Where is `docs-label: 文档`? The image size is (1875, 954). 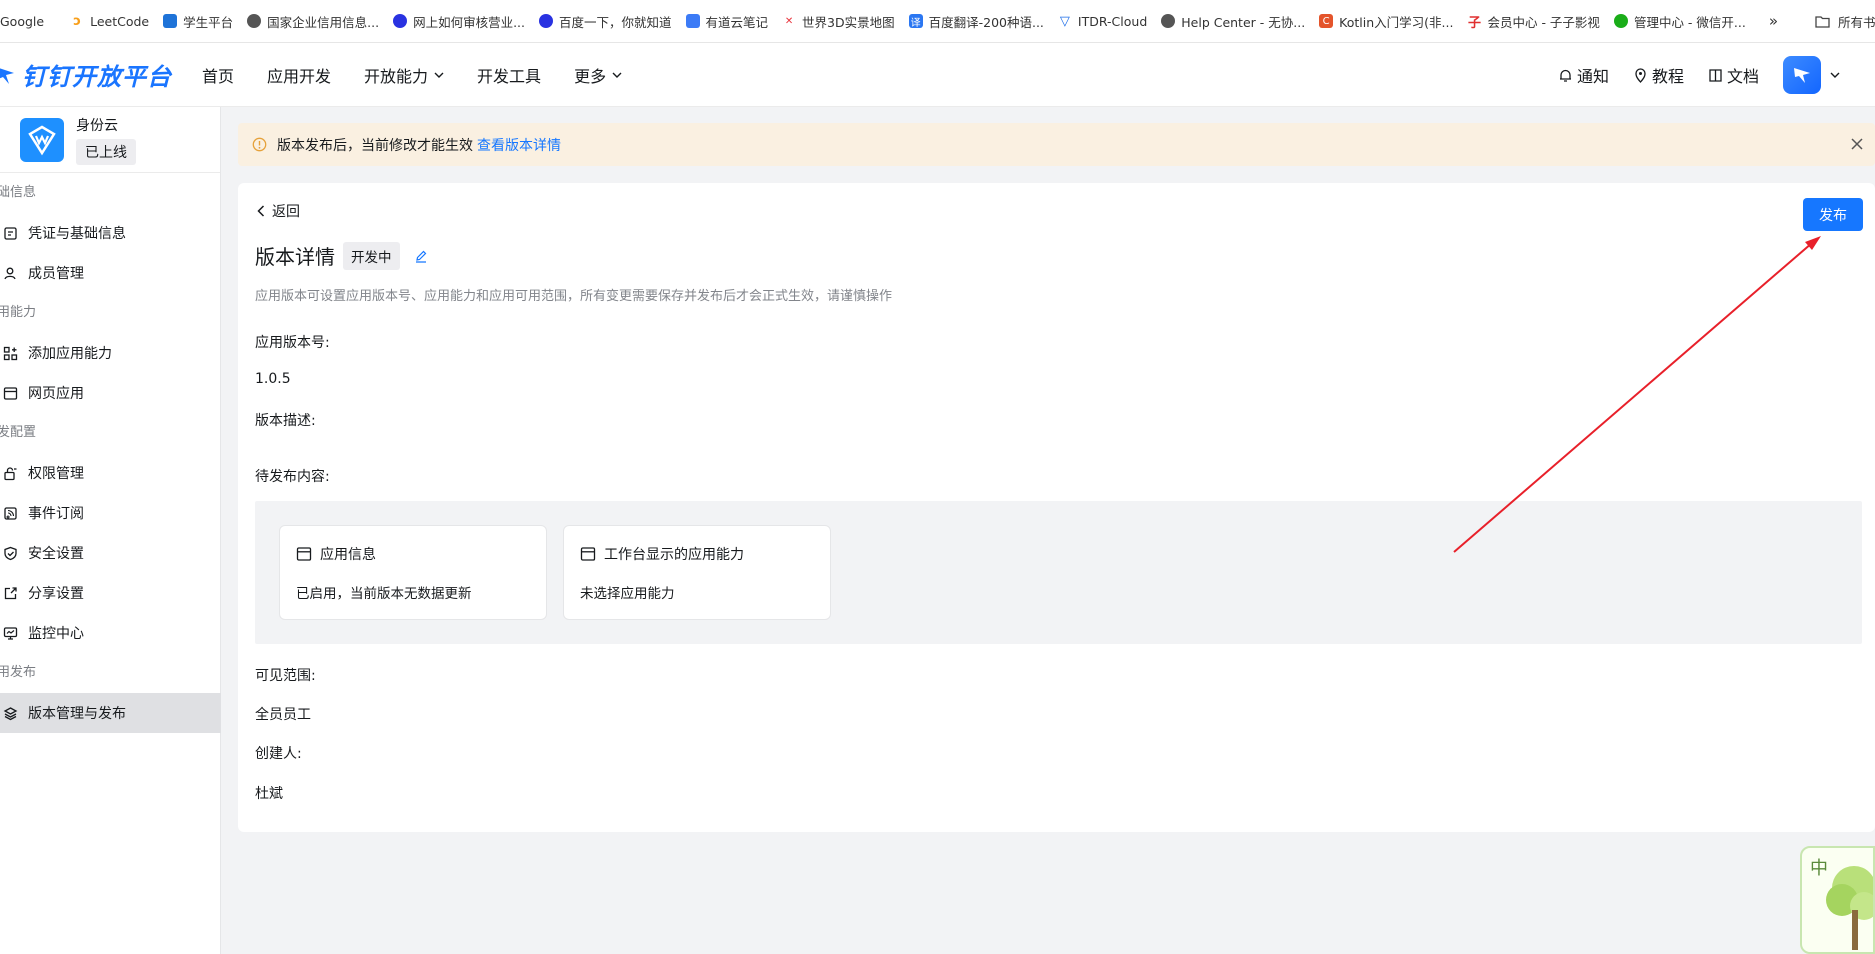 docs-label: 文档 is located at coordinates (1742, 76).